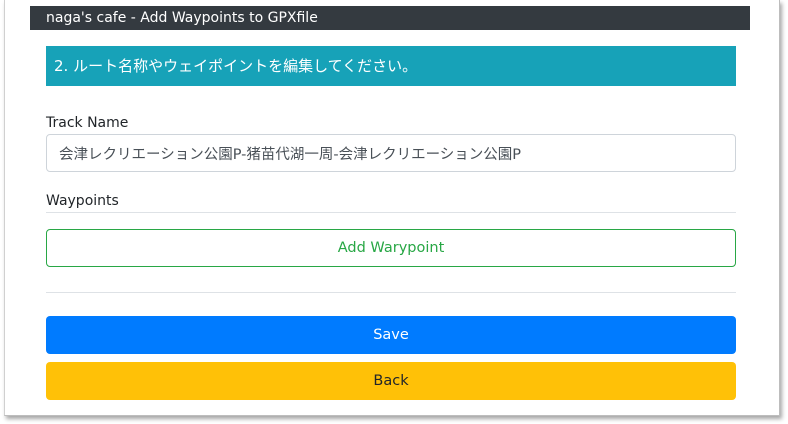 The height and width of the screenshot is (424, 788). I want to click on step-banner-text: 2. ルート名称やウェイポイントを編集してください。, so click(236, 66).